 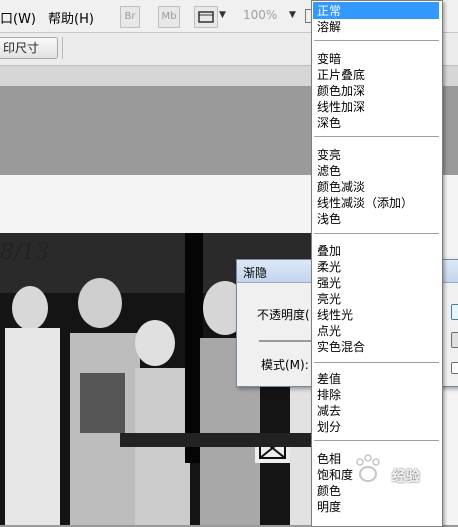 I want to click on blend-mode-option: 色相, so click(x=329, y=458).